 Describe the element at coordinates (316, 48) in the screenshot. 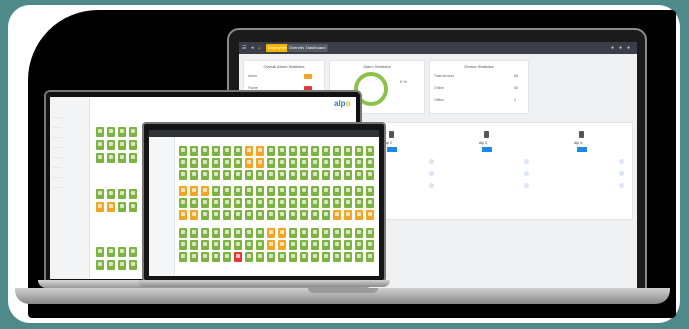

I see `dashboard-button: Dashboard` at that location.